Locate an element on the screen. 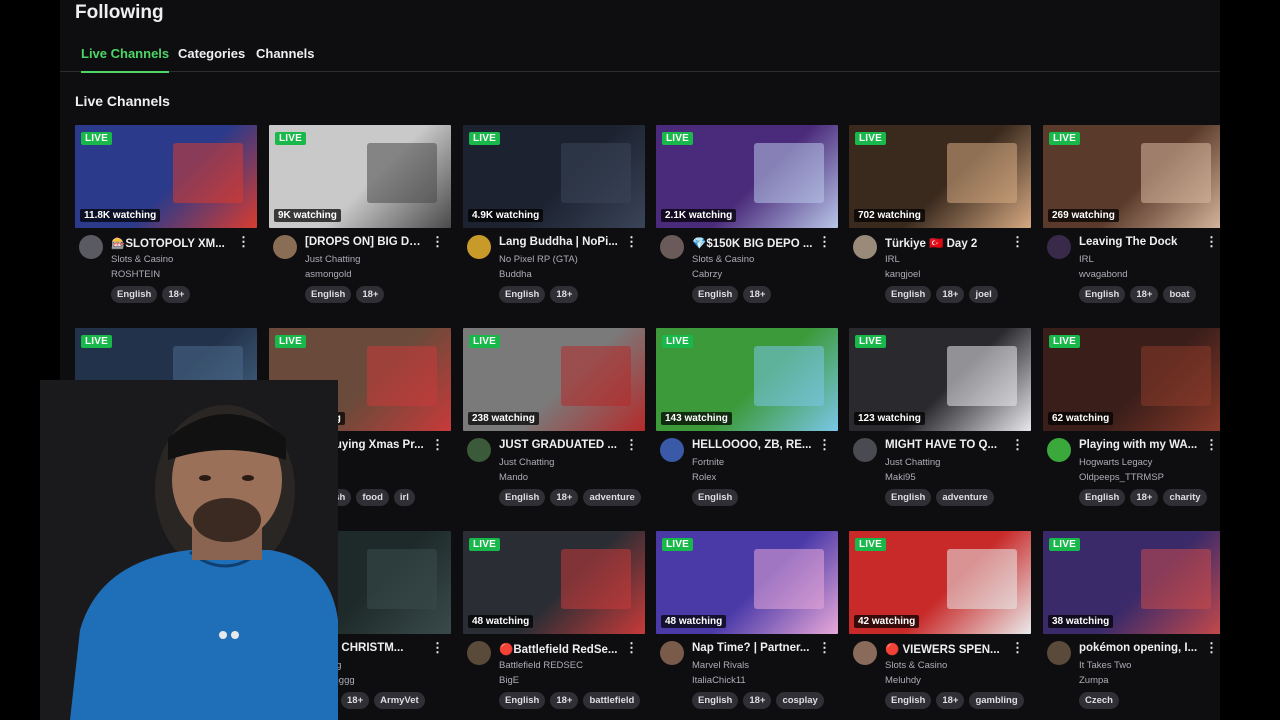 This screenshot has width=1280, height=720. stream-category: Battlefield REDSEC is located at coordinates (541, 665).